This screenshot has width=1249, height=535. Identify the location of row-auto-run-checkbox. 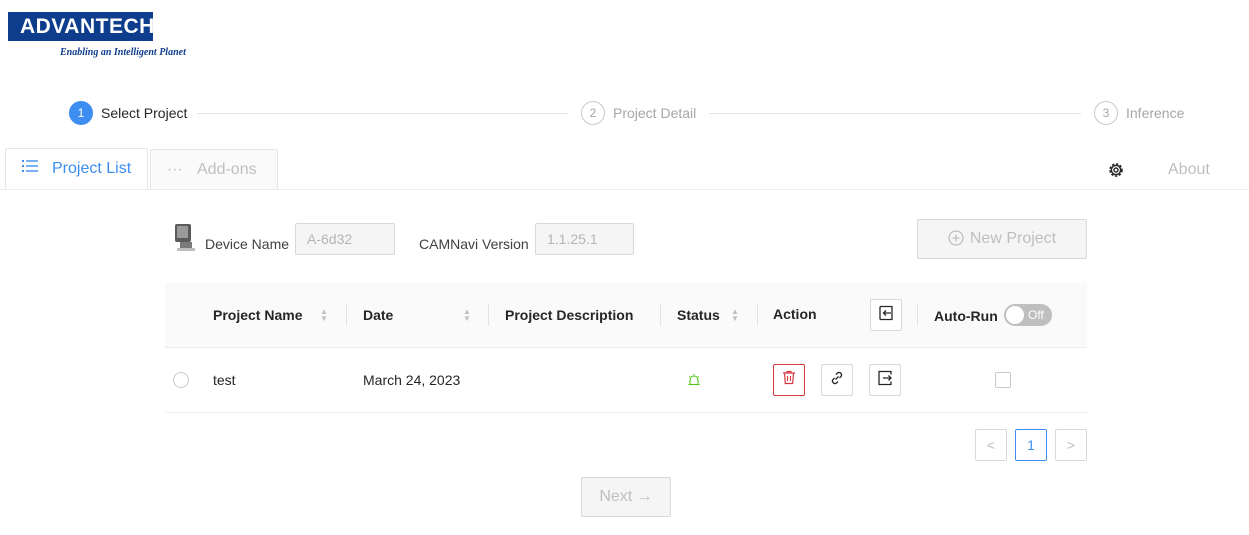
(1003, 380).